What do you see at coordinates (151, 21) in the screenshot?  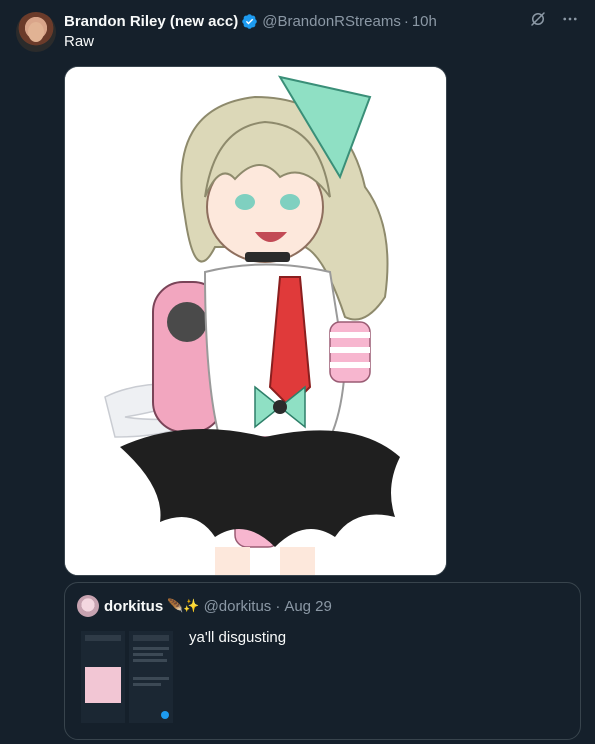 I see `author-display-name: Brandon Riley (new acc)` at bounding box center [151, 21].